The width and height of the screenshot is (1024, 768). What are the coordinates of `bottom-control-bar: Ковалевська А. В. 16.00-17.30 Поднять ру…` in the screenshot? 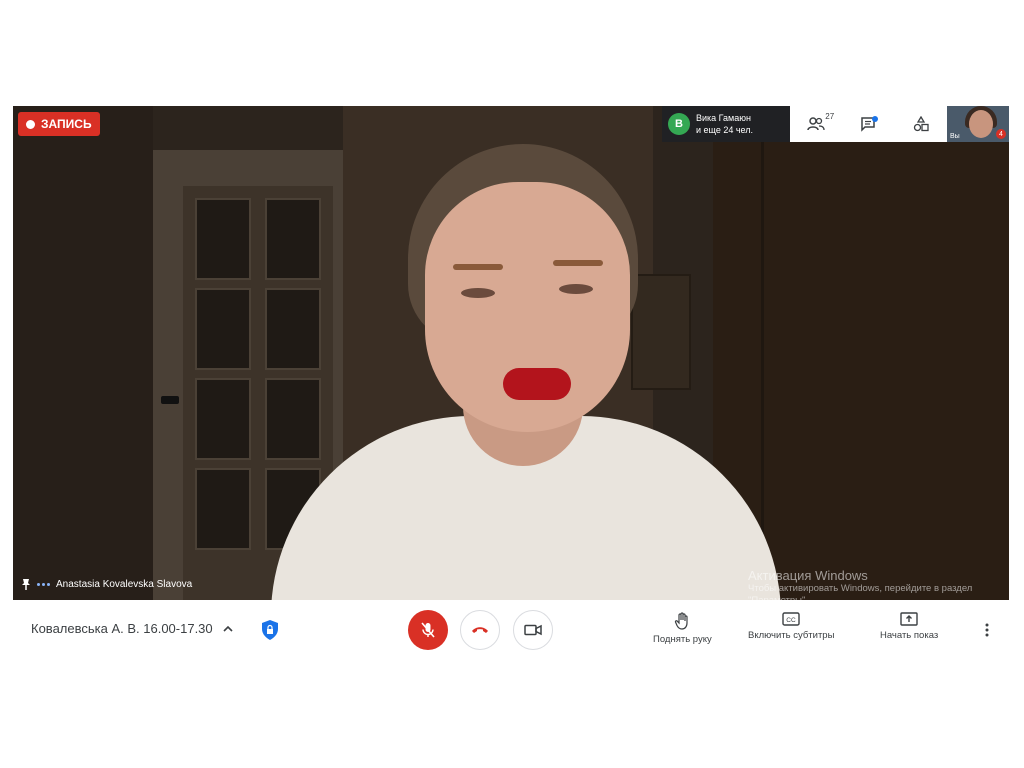 It's located at (511, 633).